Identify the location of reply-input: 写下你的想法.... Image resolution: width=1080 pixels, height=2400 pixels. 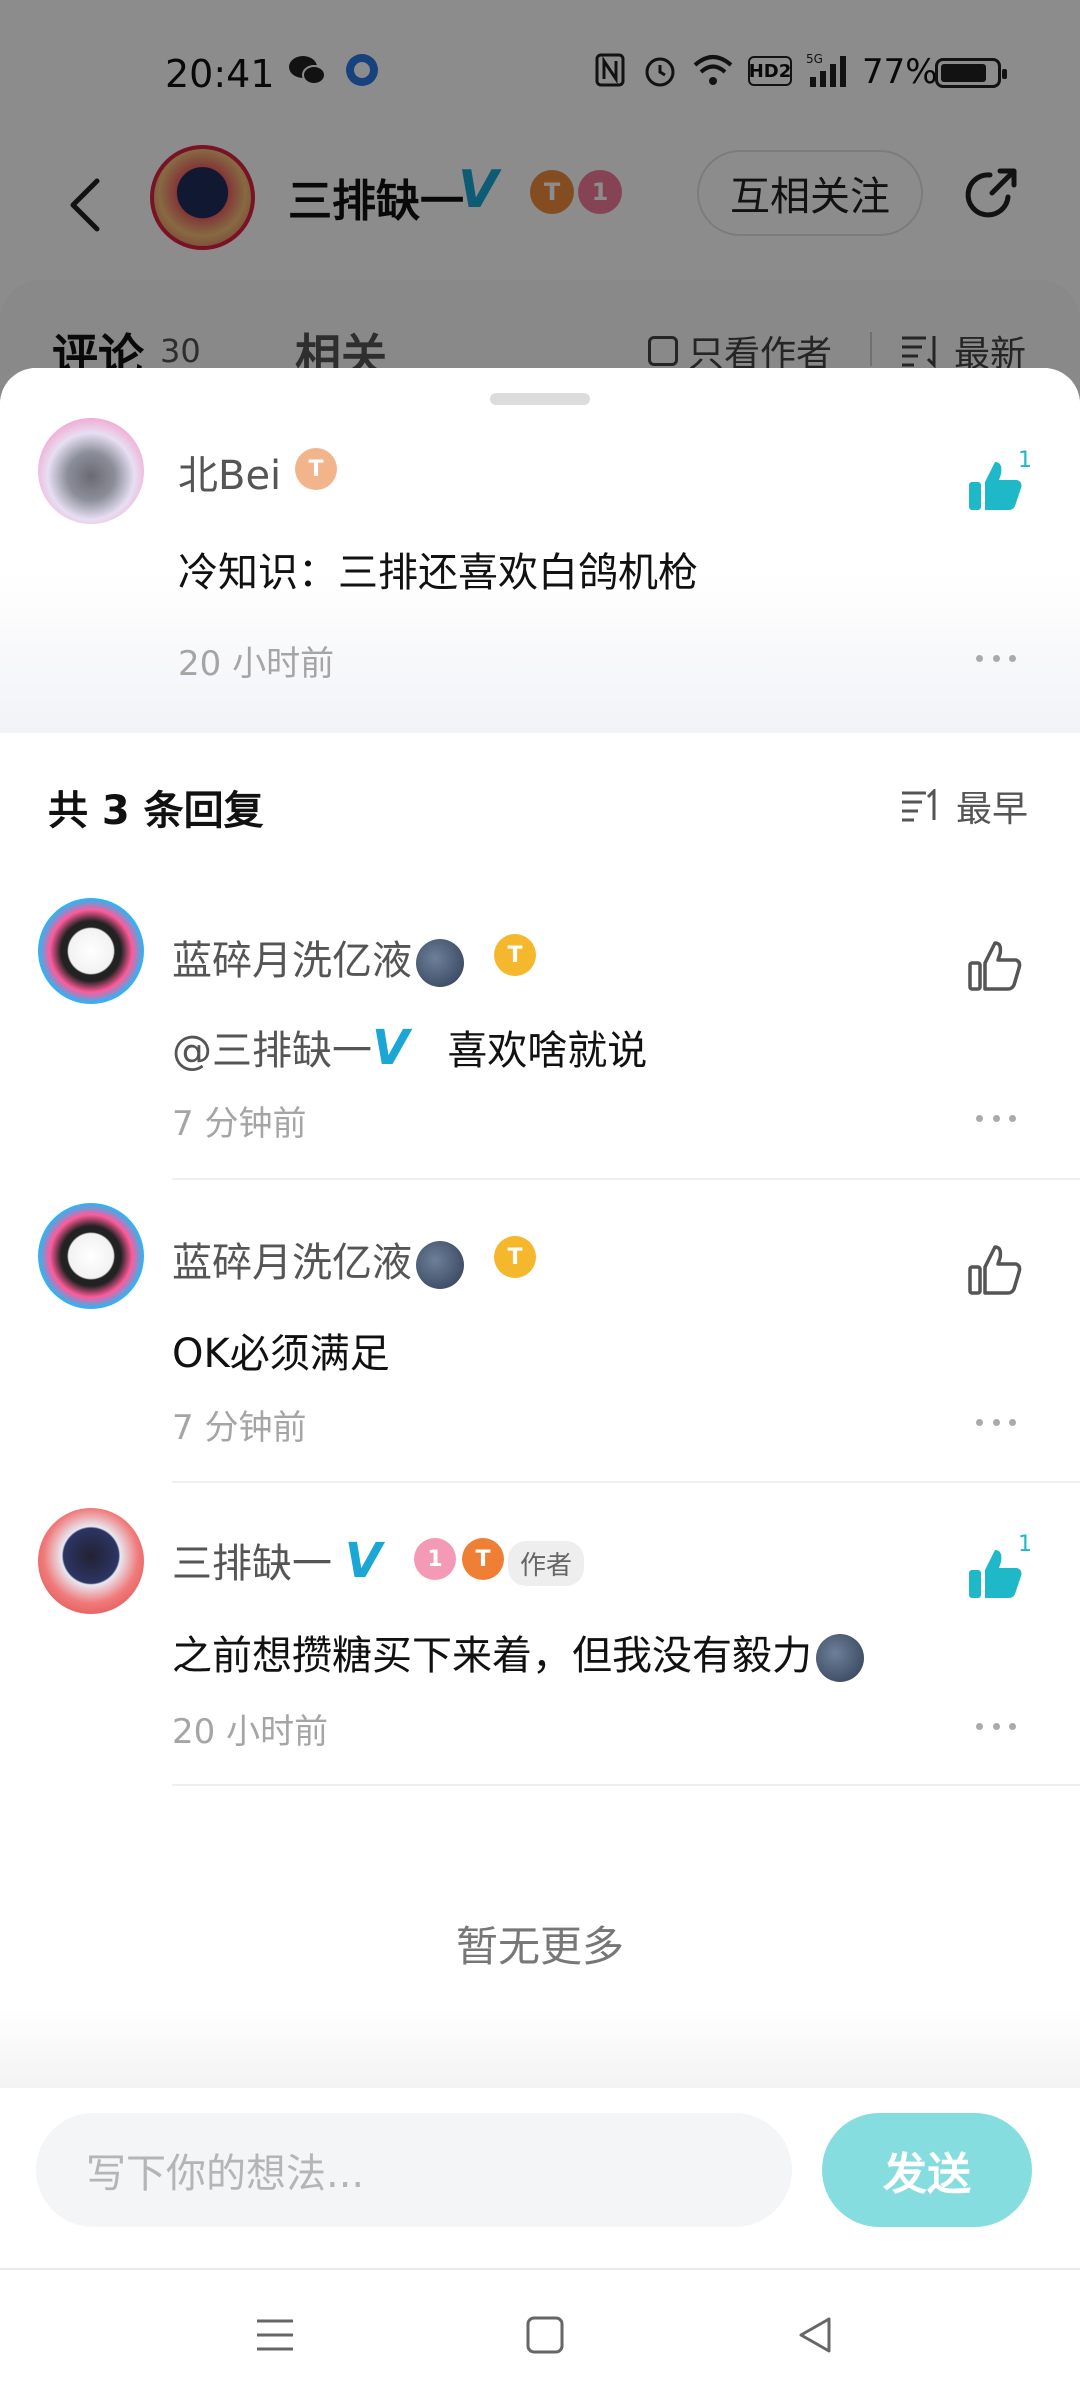
(414, 2170).